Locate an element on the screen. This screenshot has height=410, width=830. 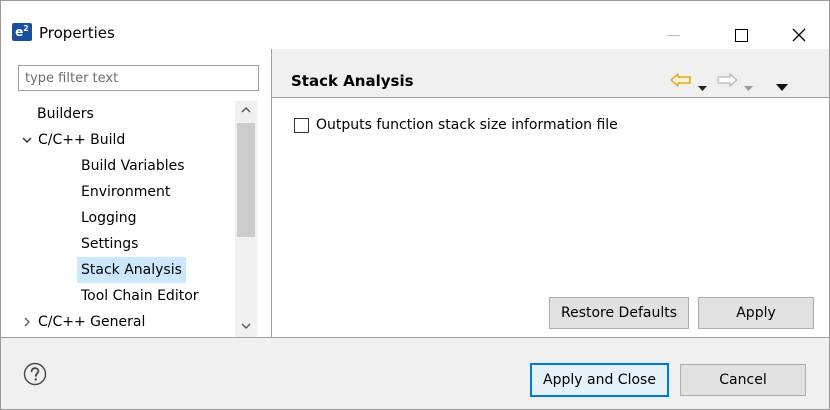
back-dropdown is located at coordinates (702, 87).